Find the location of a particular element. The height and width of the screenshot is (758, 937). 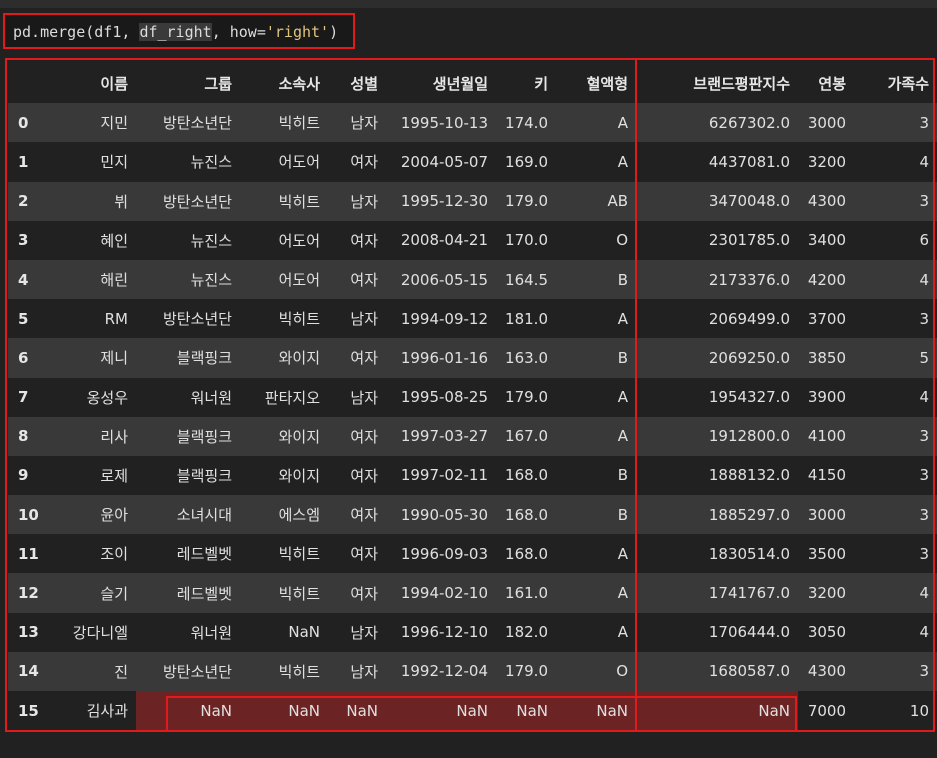

row-index: 8 is located at coordinates (32, 436).